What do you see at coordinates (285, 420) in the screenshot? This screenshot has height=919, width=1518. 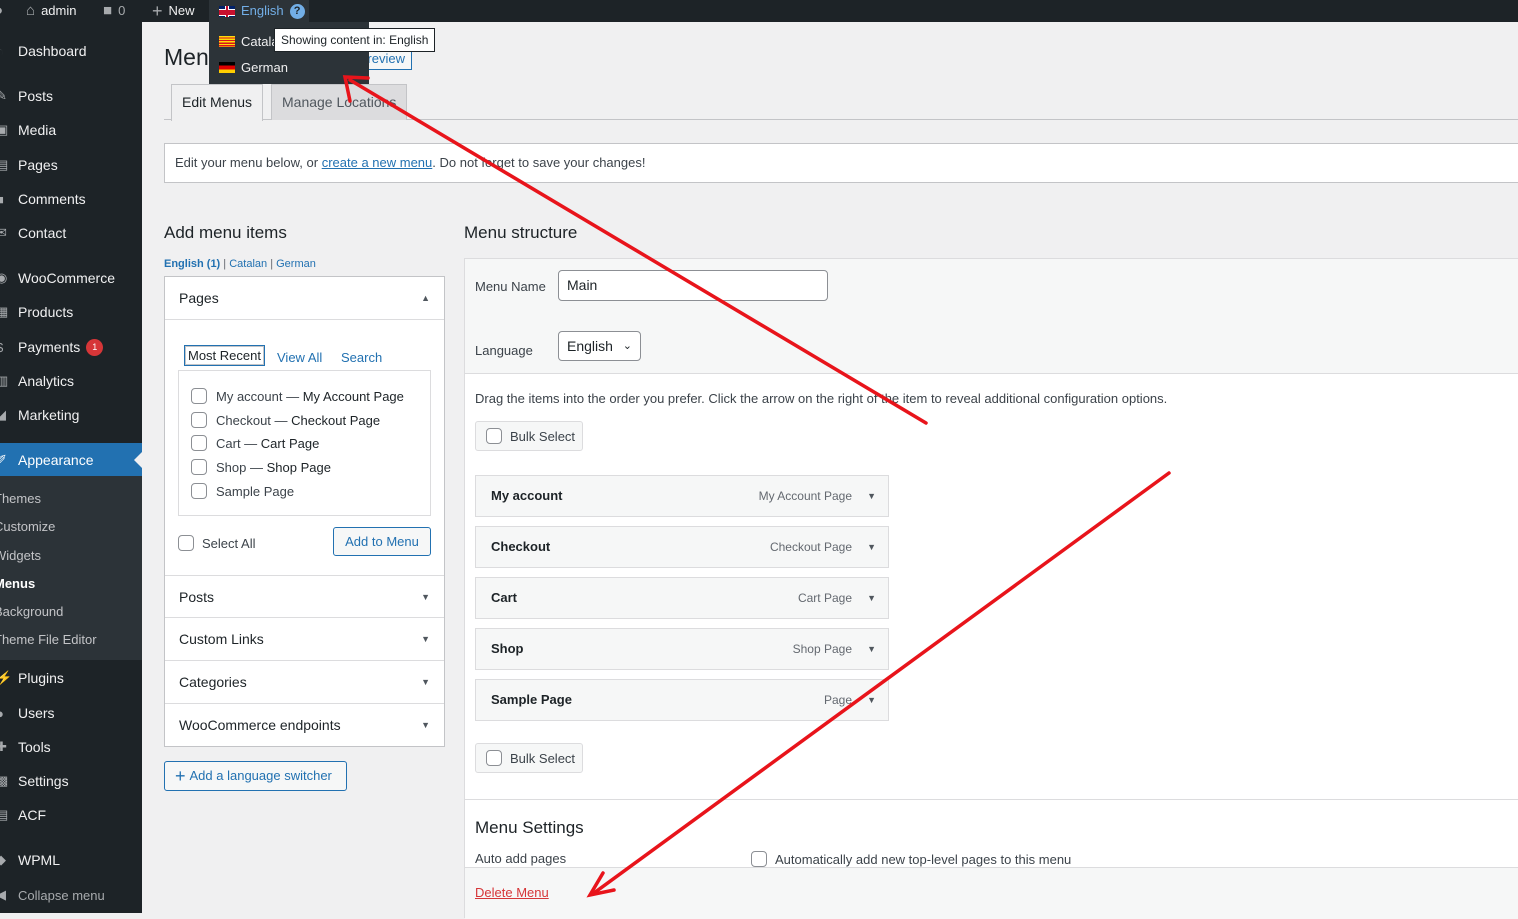 I see `page-checkbox-checkout: Checkout — Checkout Page` at bounding box center [285, 420].